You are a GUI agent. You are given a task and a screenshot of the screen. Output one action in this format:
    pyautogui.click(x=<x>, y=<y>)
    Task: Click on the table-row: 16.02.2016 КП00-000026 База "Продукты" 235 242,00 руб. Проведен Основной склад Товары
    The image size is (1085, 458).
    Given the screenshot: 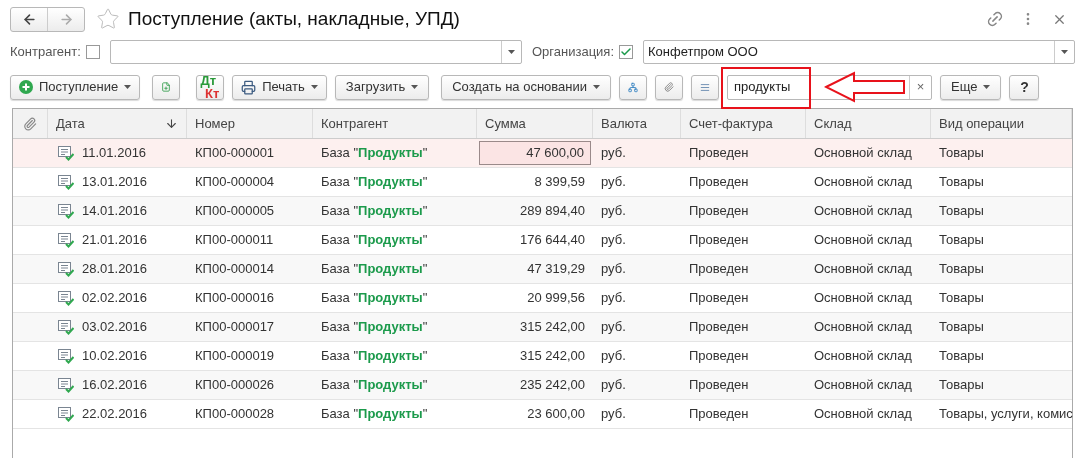 What is the action you would take?
    pyautogui.click(x=542, y=385)
    